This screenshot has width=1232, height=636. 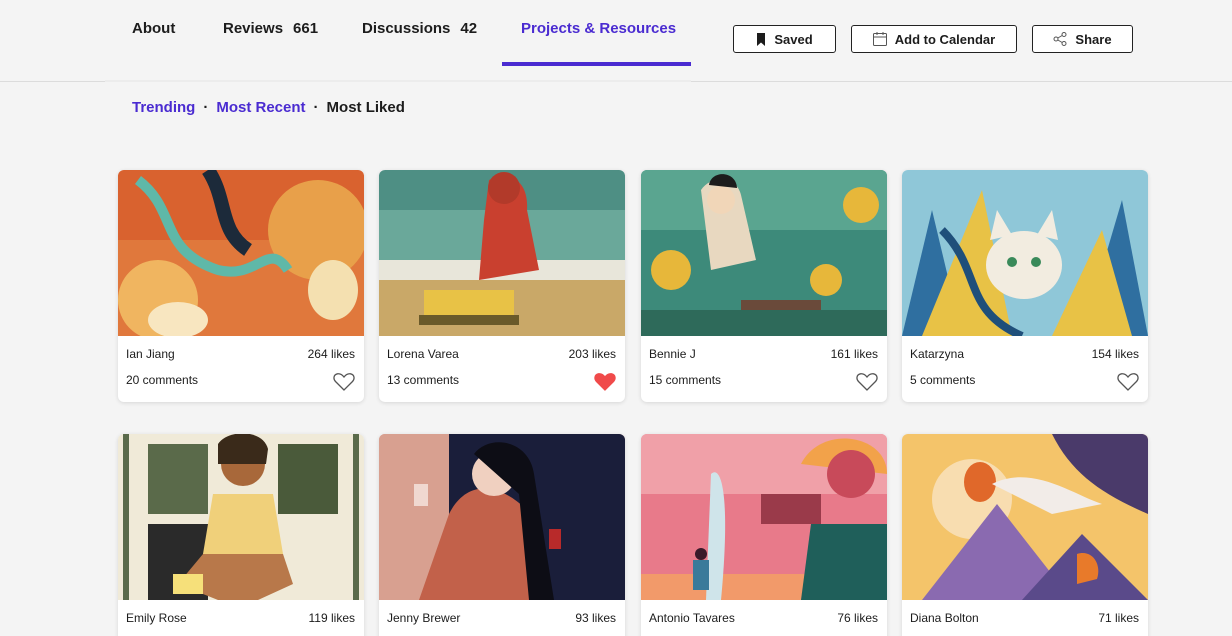 I want to click on tab-projects-label: Projects & Resources, so click(x=599, y=28).